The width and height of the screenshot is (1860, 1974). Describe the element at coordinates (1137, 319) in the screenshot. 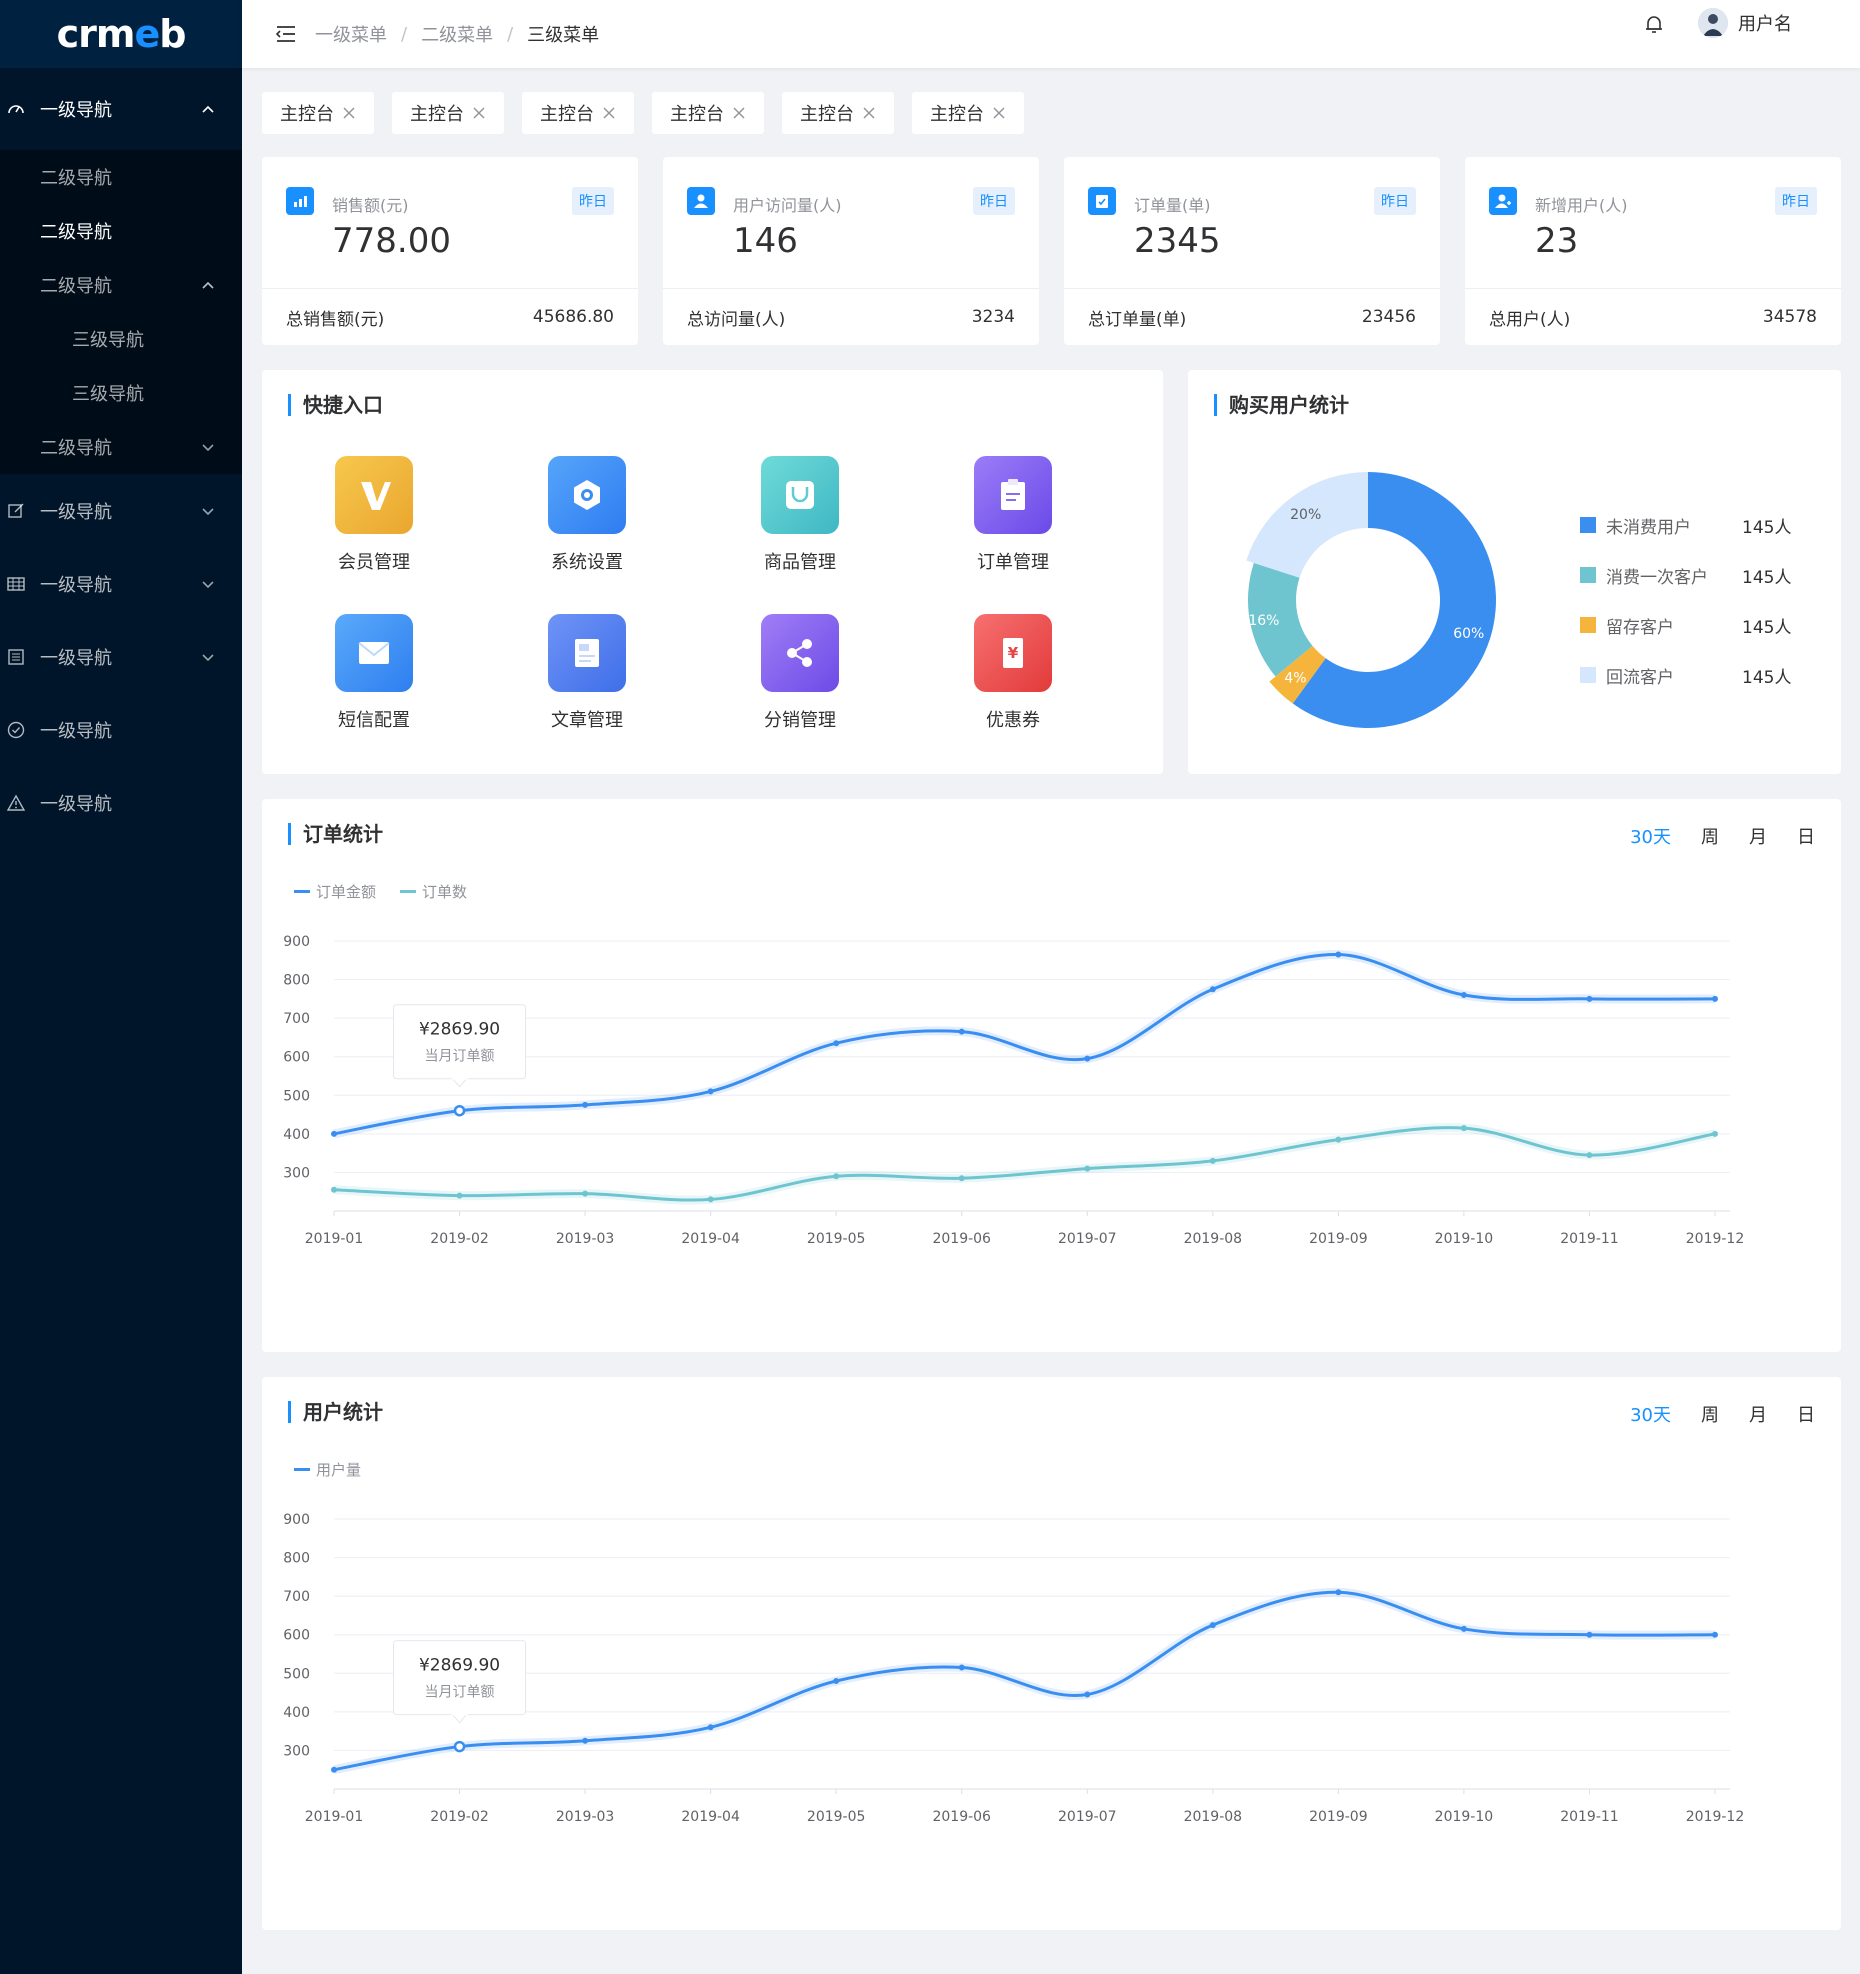

I see `stat-total-label: 总订单量(单)` at that location.